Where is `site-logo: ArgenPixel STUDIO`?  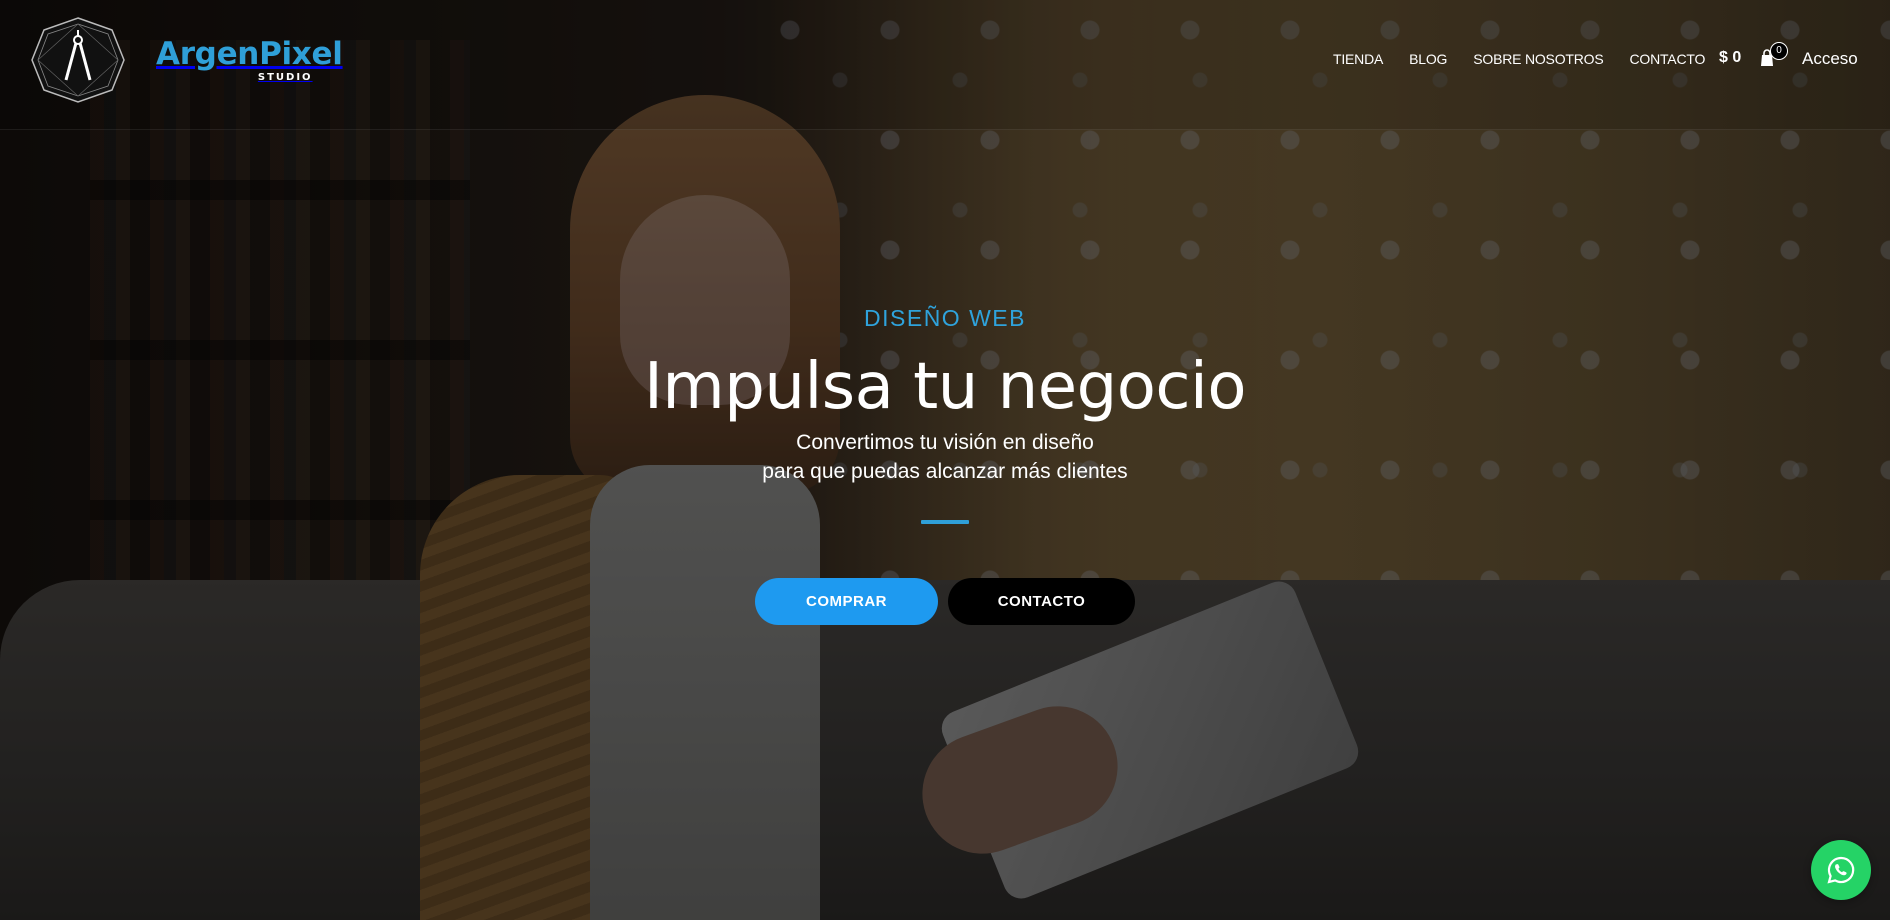
site-logo: ArgenPixel STUDIO is located at coordinates (186, 60).